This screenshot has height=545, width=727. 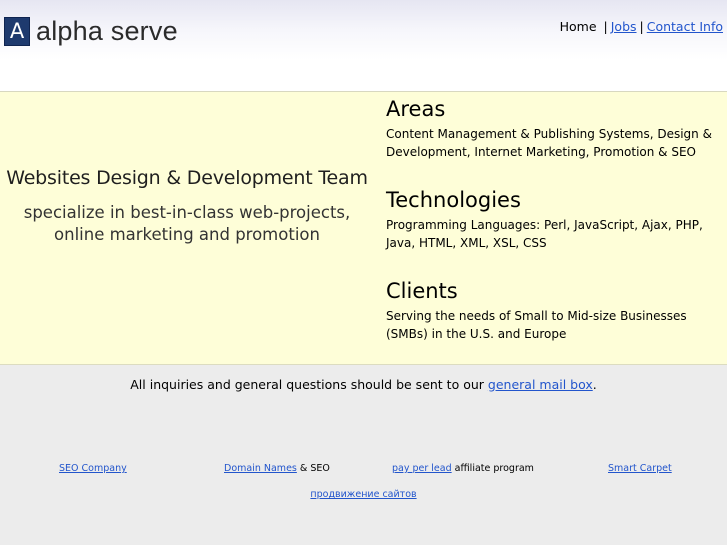 What do you see at coordinates (594, 384) in the screenshot?
I see `inquiry-period: .` at bounding box center [594, 384].